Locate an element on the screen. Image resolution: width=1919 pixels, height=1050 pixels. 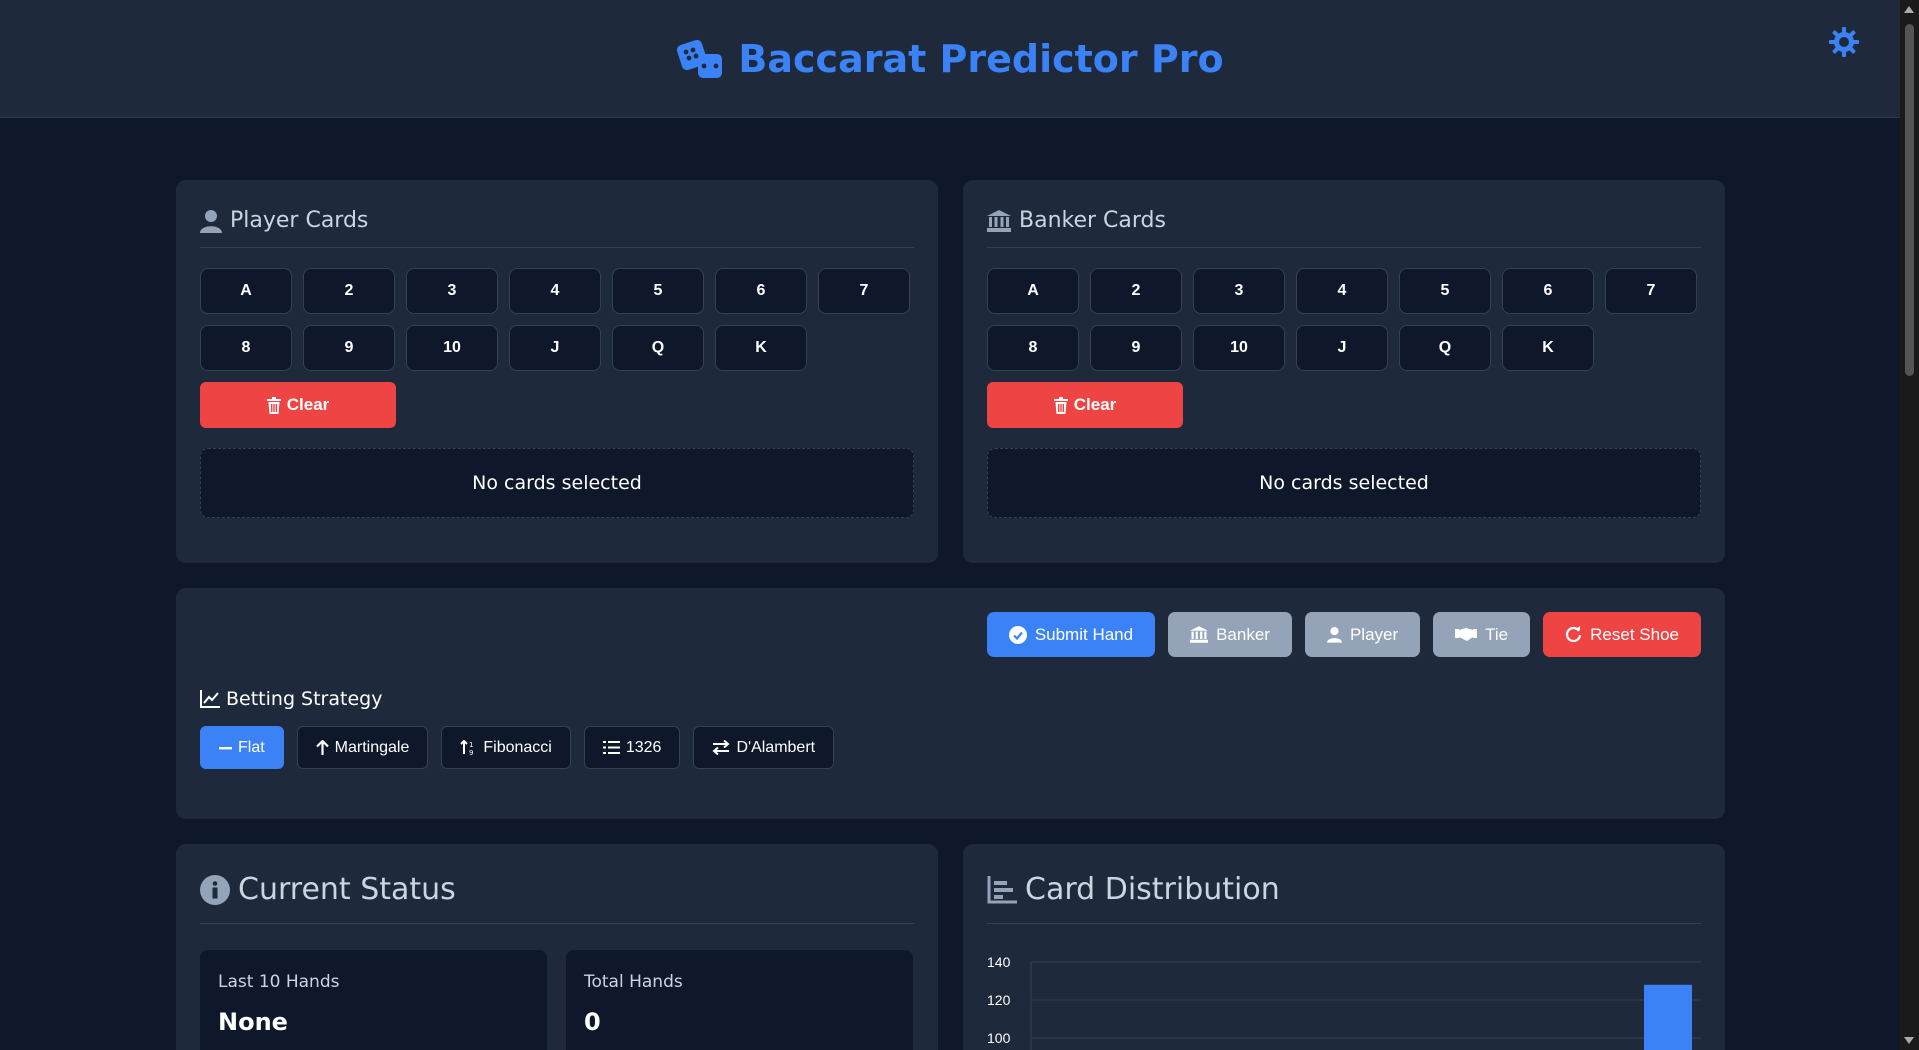
banker-card-2-button: 2 is located at coordinates (1136, 291).